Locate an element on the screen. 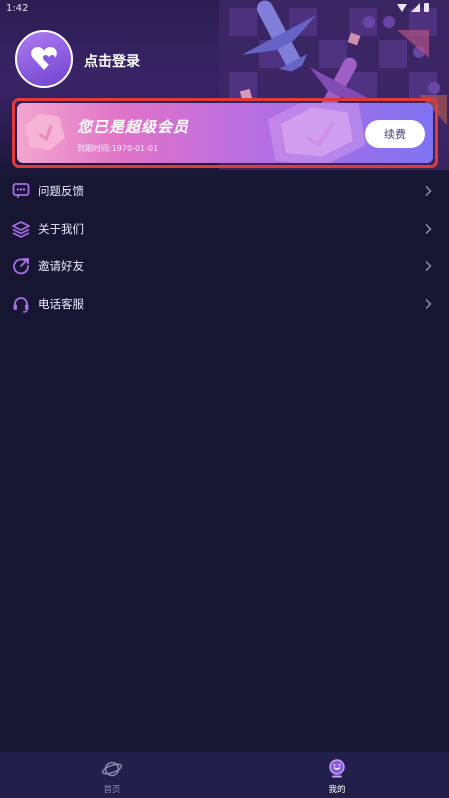  menu-item-about: 关于我们 is located at coordinates (224, 229).